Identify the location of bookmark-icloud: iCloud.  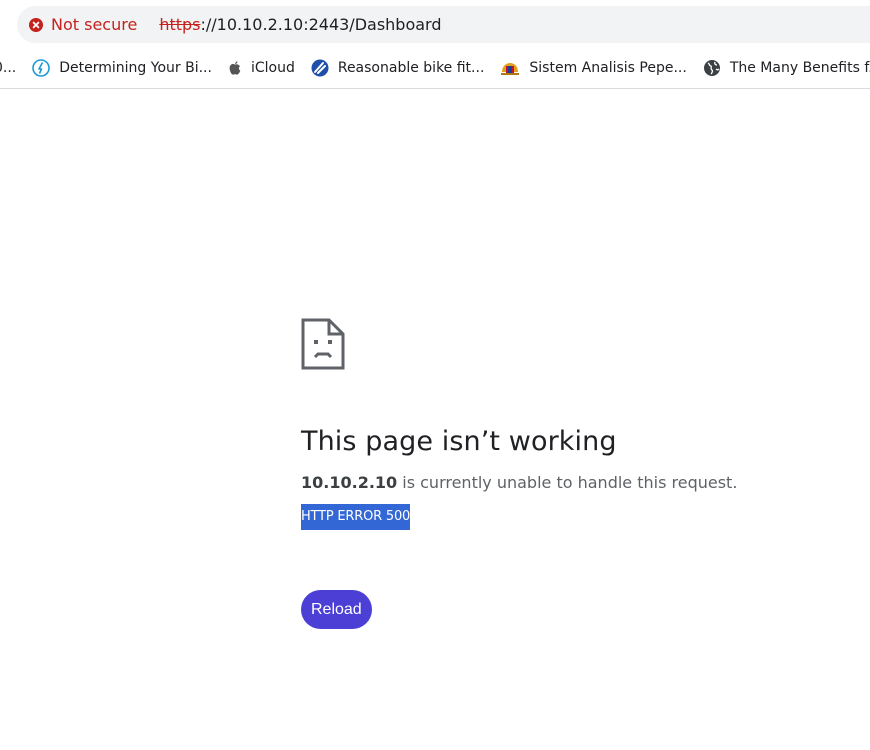
(261, 68).